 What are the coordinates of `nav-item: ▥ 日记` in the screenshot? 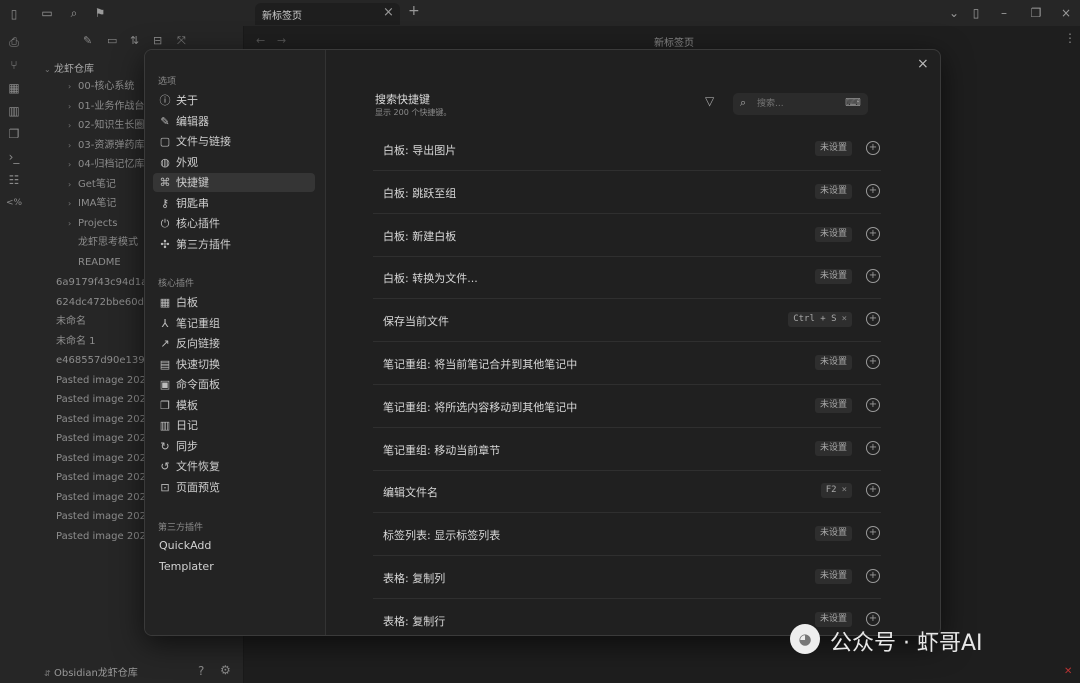 It's located at (234, 425).